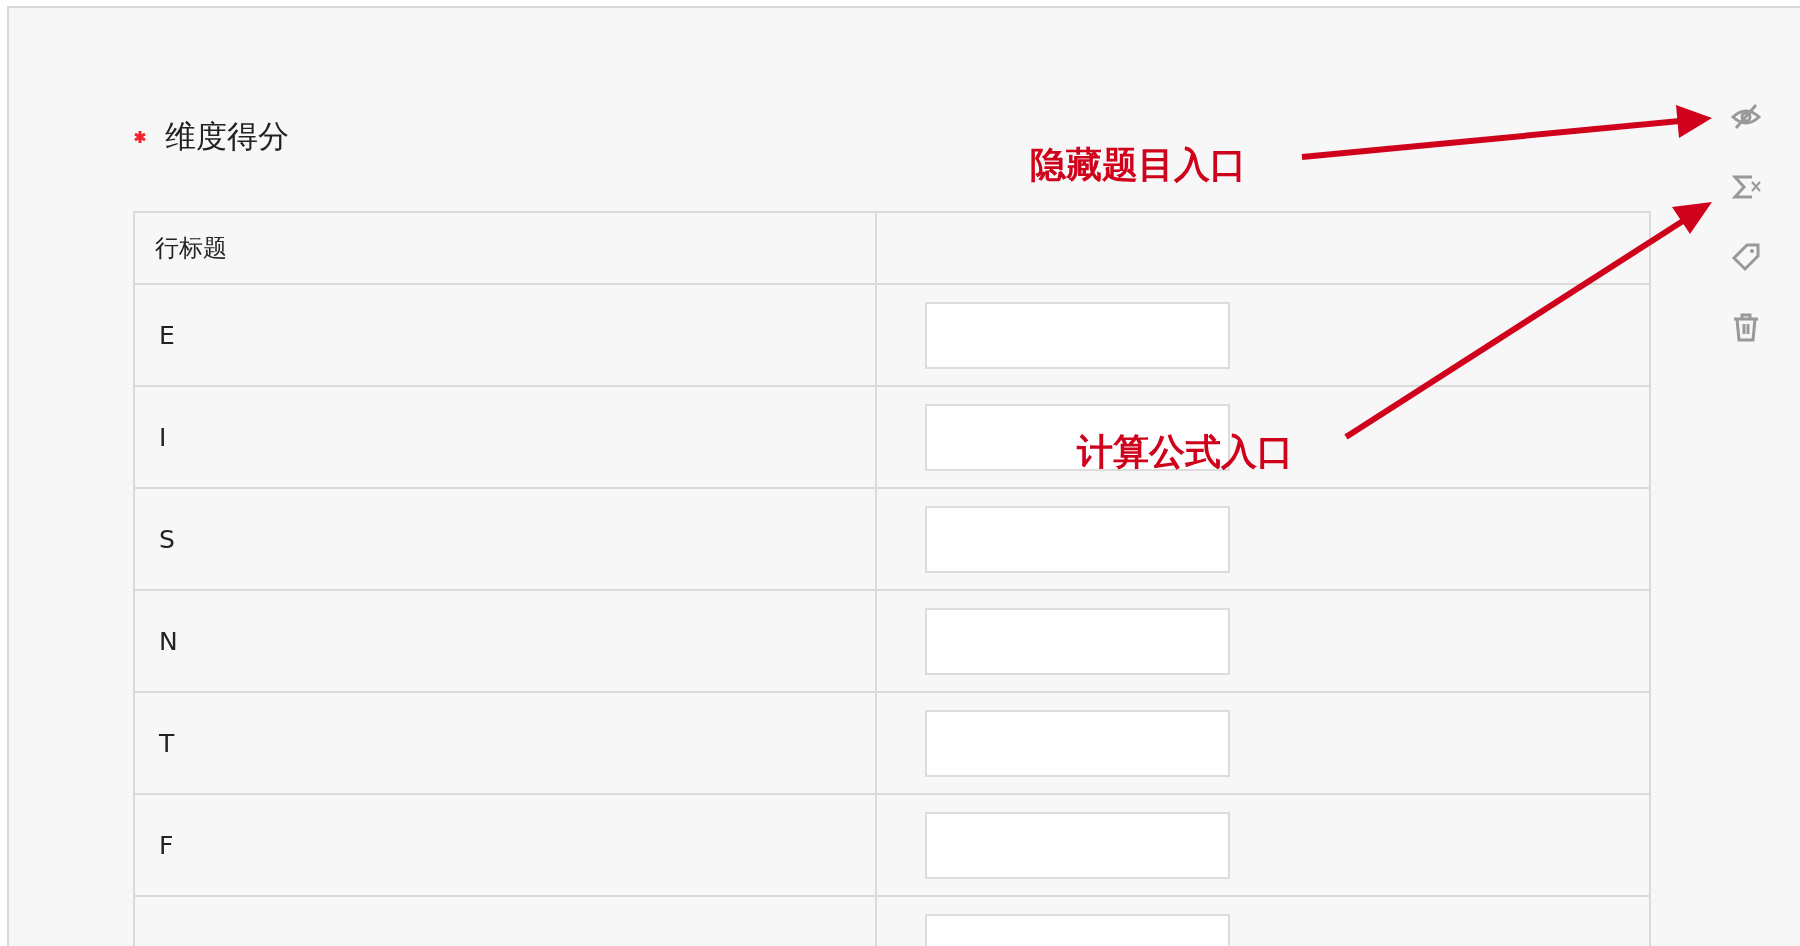 The height and width of the screenshot is (946, 1800). Describe the element at coordinates (227, 136) in the screenshot. I see `question-title: 维度得分` at that location.